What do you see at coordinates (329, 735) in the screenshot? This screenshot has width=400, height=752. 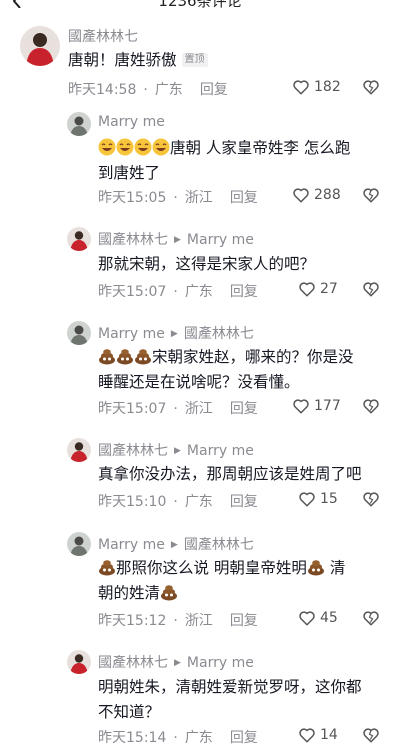 I see `like-count: 14` at bounding box center [329, 735].